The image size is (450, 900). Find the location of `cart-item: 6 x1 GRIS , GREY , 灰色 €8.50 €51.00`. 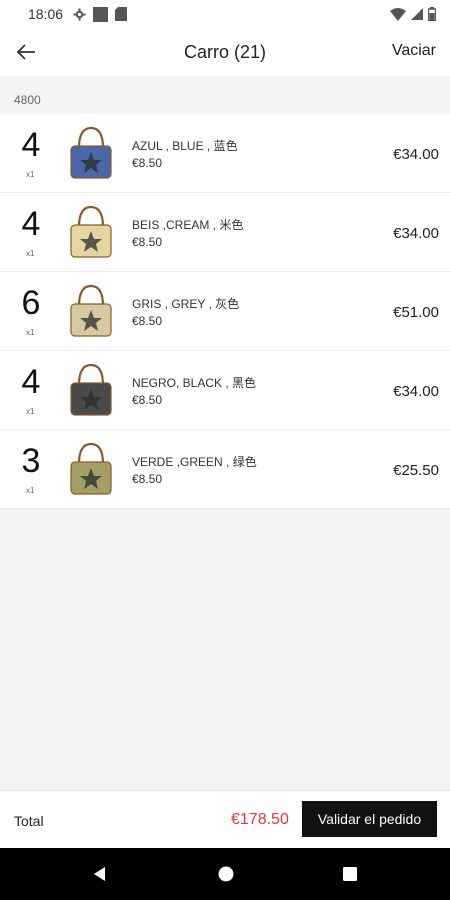

cart-item: 6 x1 GRIS , GREY , 灰色 €8.50 €51.00 is located at coordinates (225, 311).